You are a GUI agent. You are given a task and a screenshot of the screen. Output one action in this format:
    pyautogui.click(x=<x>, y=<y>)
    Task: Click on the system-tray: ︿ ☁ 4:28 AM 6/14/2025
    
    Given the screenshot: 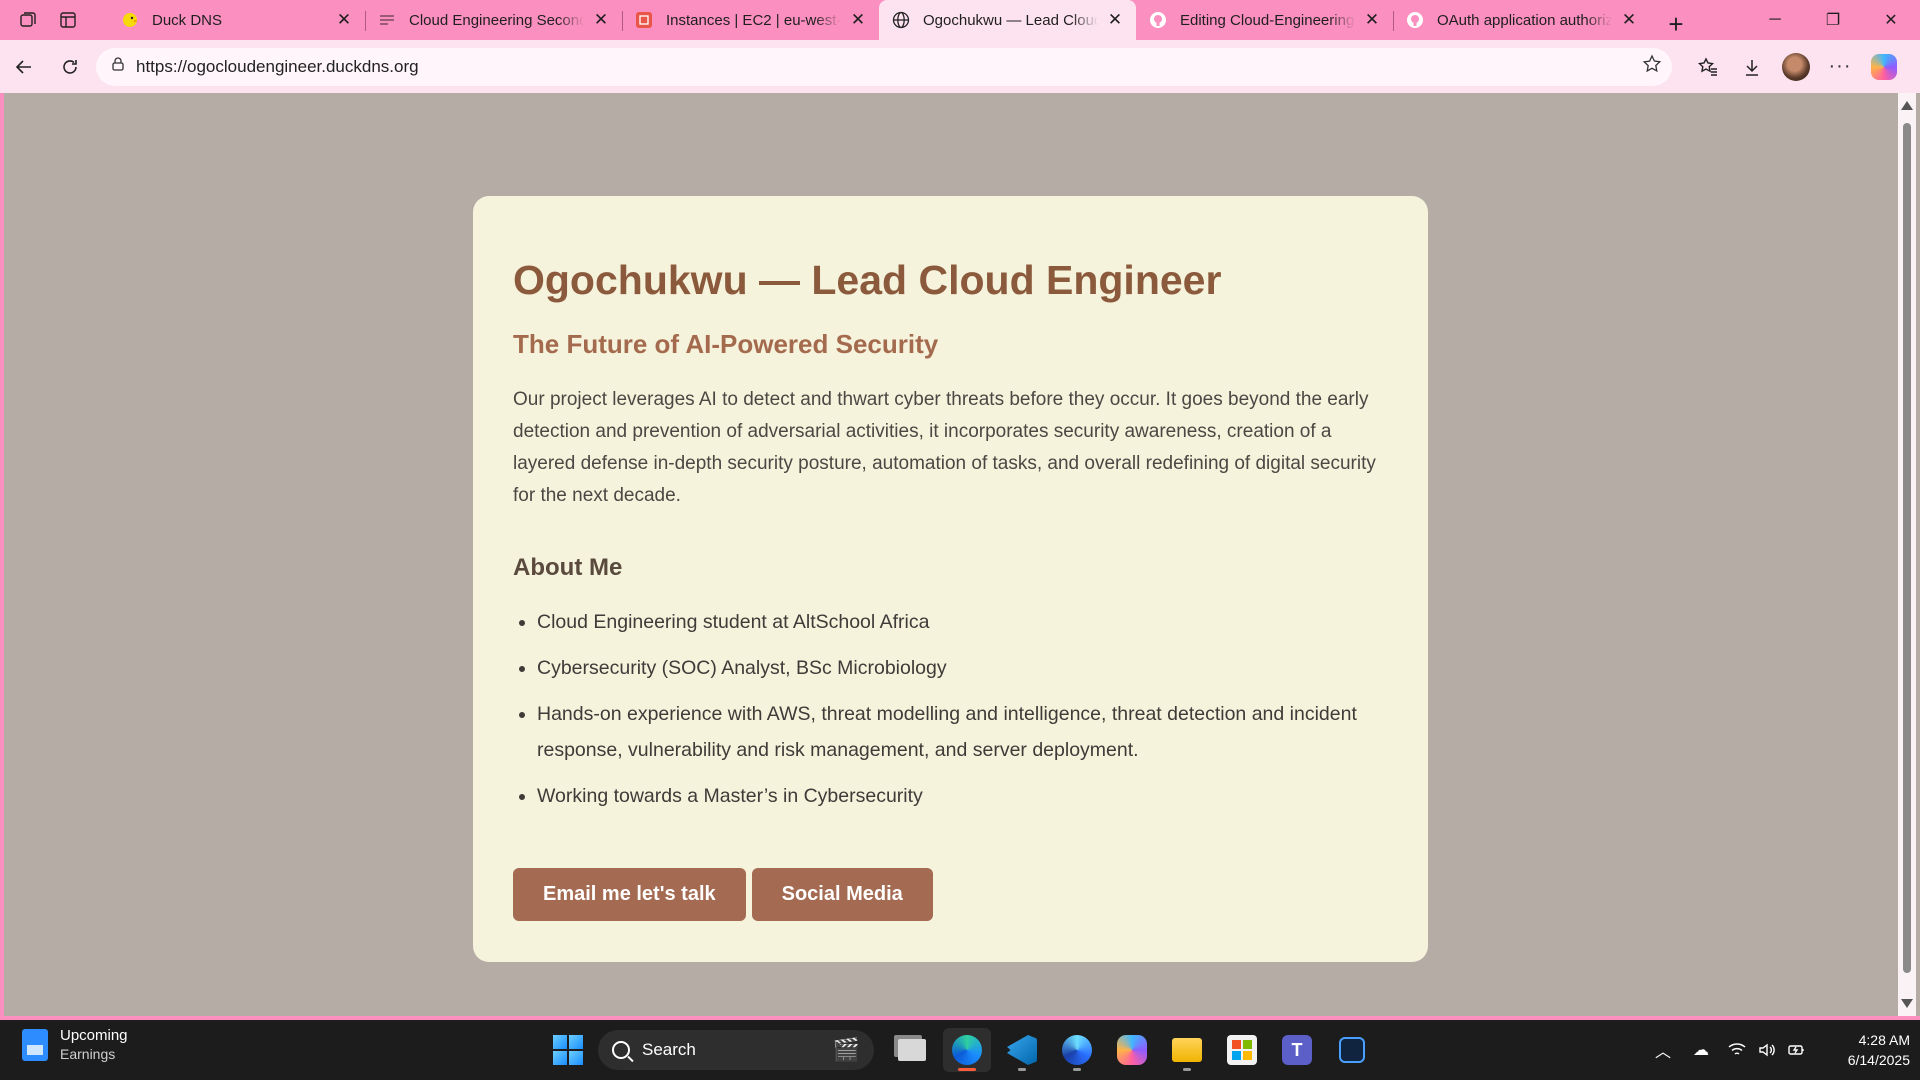 What is the action you would take?
    pyautogui.click(x=1779, y=1050)
    